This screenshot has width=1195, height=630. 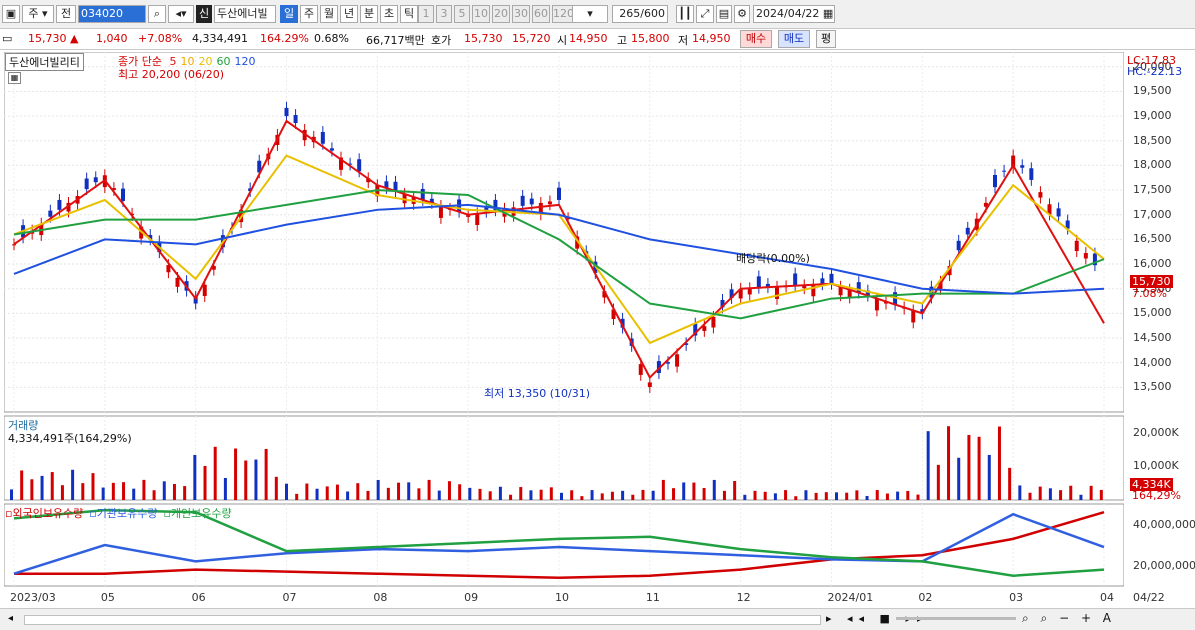 What do you see at coordinates (289, 14) in the screenshot?
I see `period-tab-0: 일` at bounding box center [289, 14].